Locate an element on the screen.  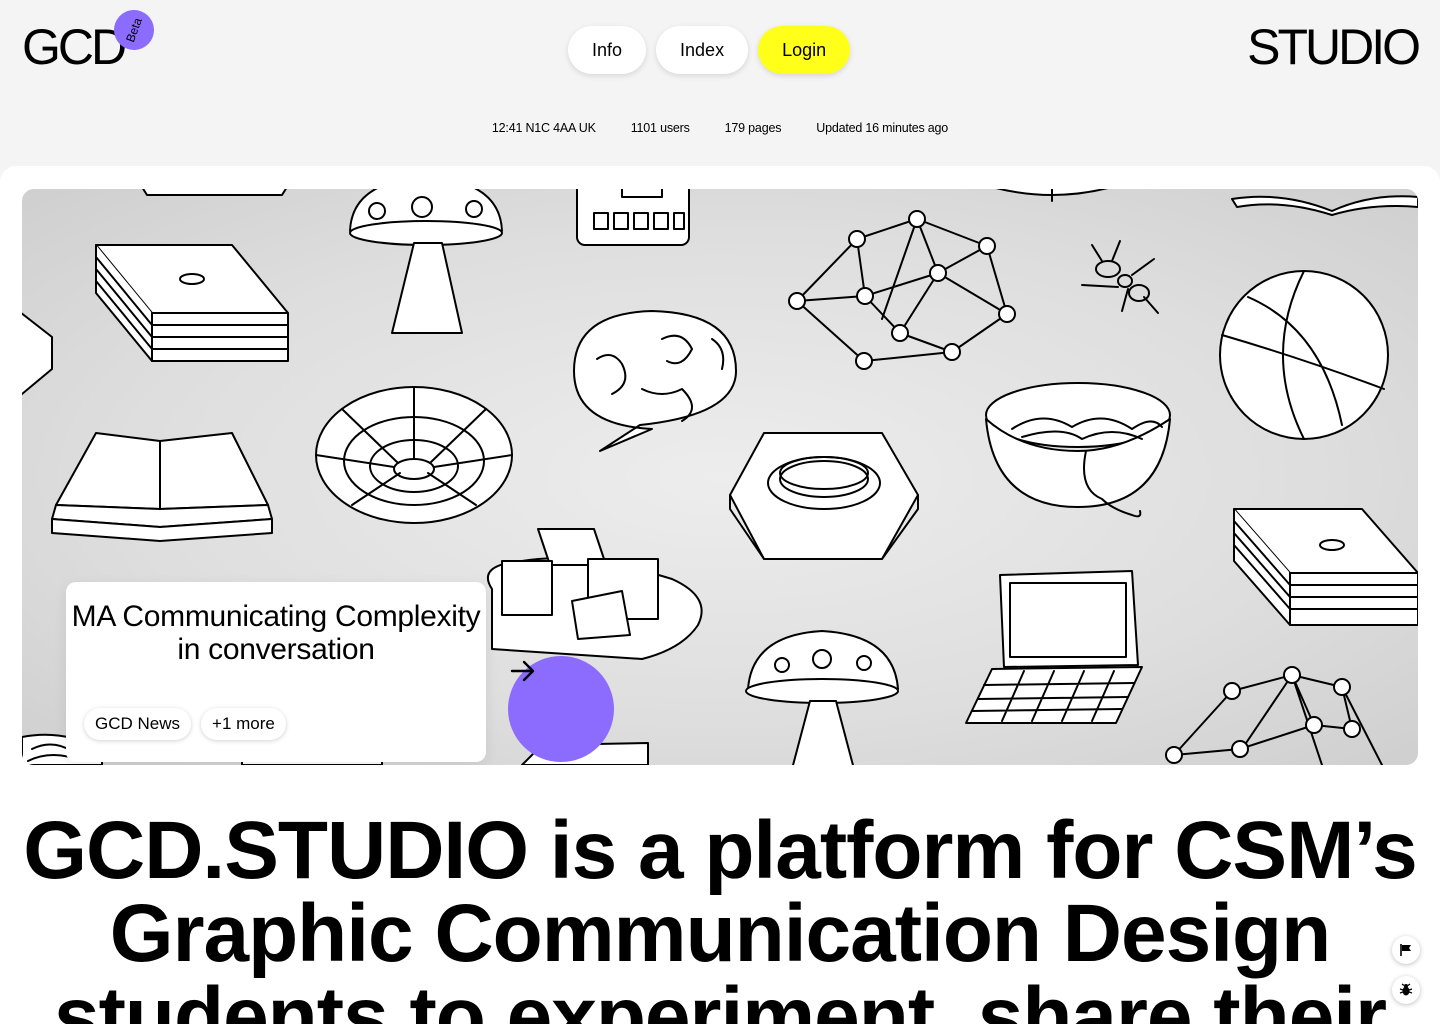
index-button: Index is located at coordinates (702, 50).